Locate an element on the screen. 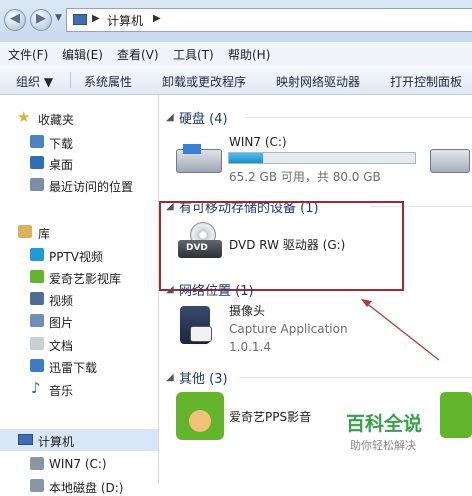 The height and width of the screenshot is (496, 472). watermark-logo: 百科全说 助你轻松解决 is located at coordinates (385, 430).